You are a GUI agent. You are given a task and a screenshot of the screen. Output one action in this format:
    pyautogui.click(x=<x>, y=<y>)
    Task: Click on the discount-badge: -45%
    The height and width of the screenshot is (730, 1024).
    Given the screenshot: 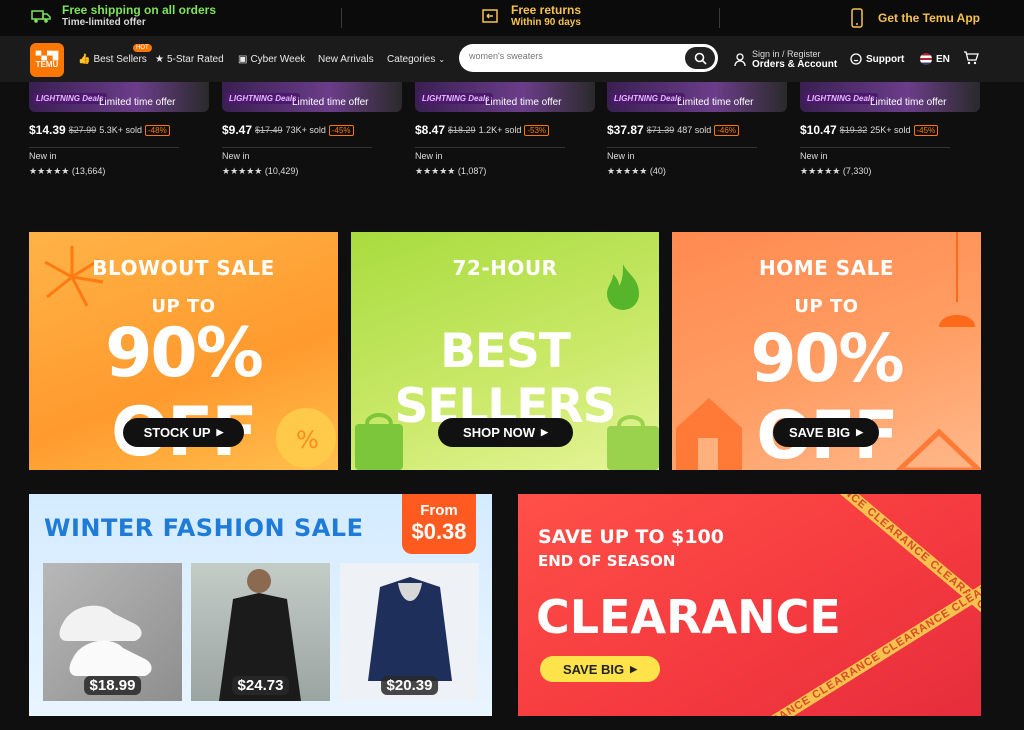 What is the action you would take?
    pyautogui.click(x=926, y=130)
    